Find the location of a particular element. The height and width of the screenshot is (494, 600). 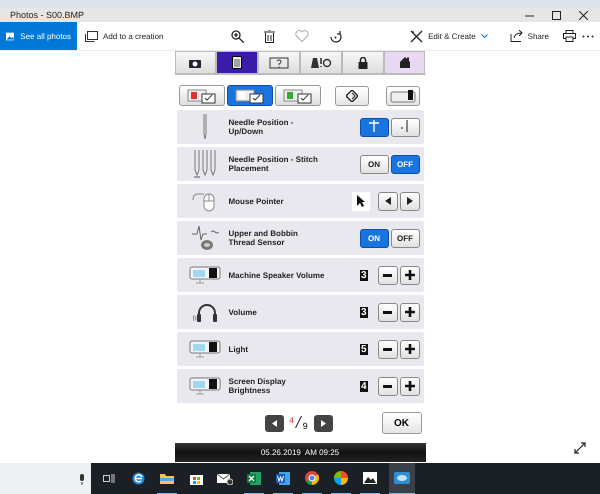

see-all-photos-button: See all photos is located at coordinates (38, 36).